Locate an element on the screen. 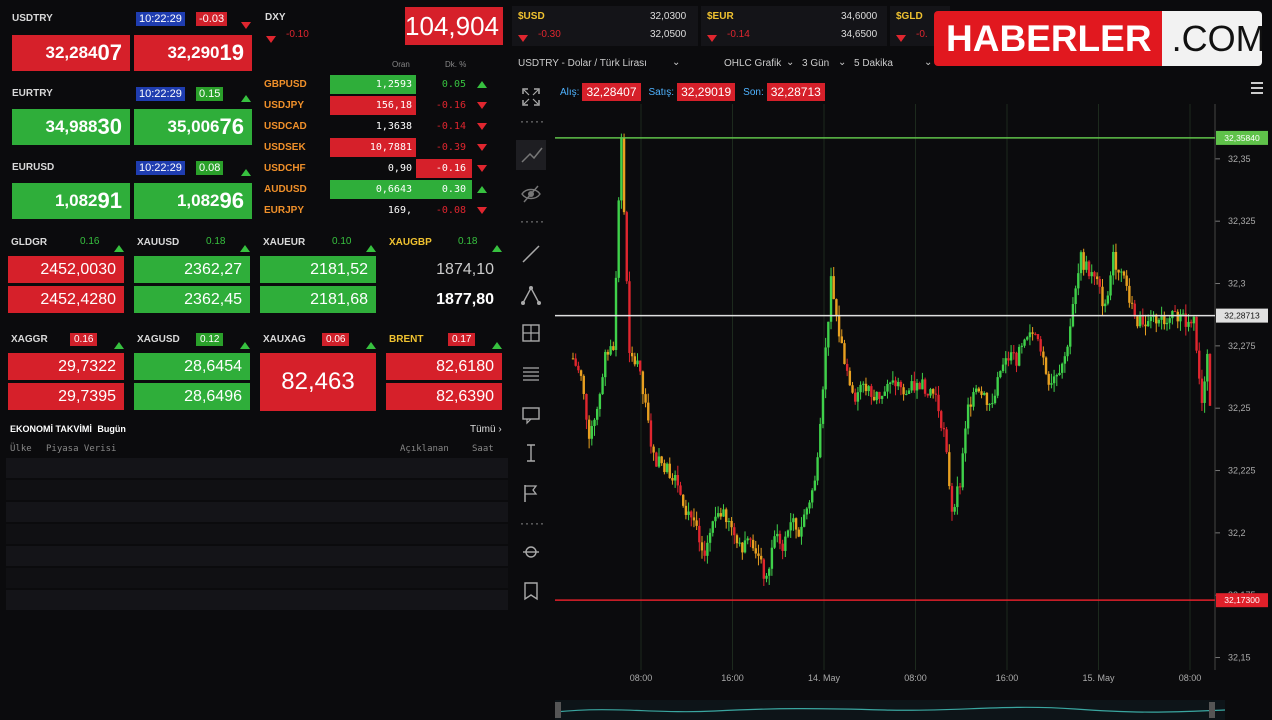 The width and height of the screenshot is (1272, 720). text-tool-icon is located at coordinates (531, 414).